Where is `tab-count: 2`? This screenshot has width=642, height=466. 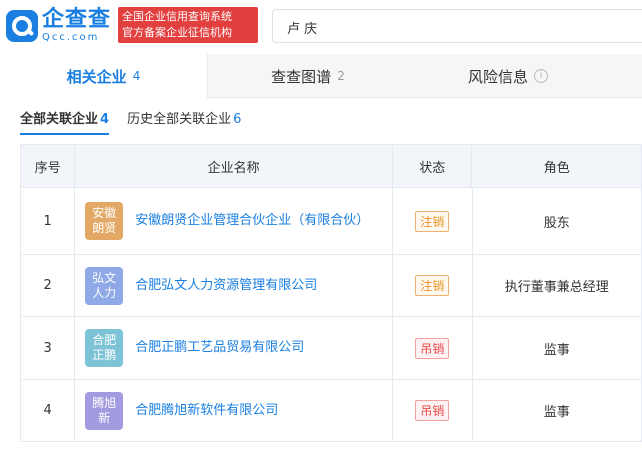
tab-count: 2 is located at coordinates (341, 76).